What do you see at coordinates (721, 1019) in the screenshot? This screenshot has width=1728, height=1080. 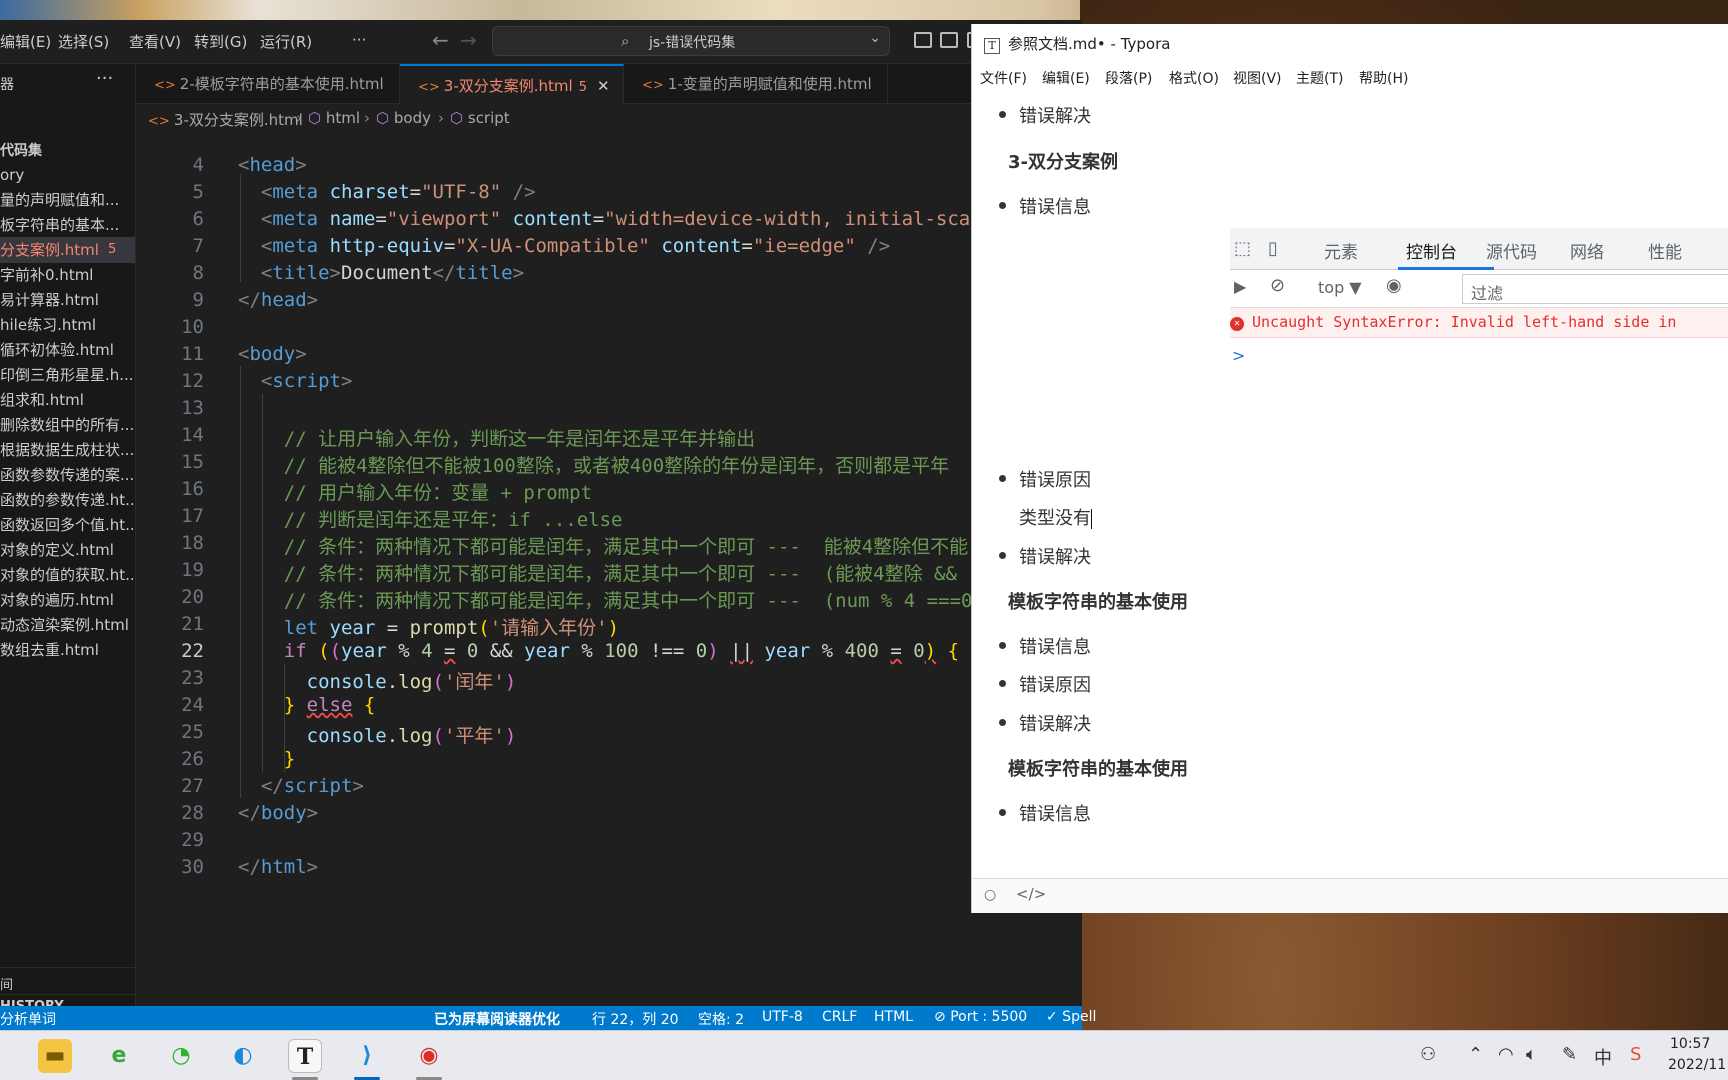 I see `status-indentation: 空格: 2` at bounding box center [721, 1019].